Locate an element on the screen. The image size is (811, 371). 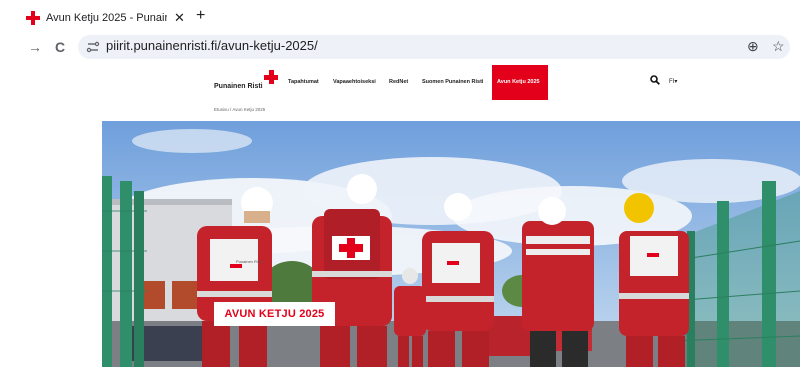
tab-close-icon: ✕ is located at coordinates (179, 18).